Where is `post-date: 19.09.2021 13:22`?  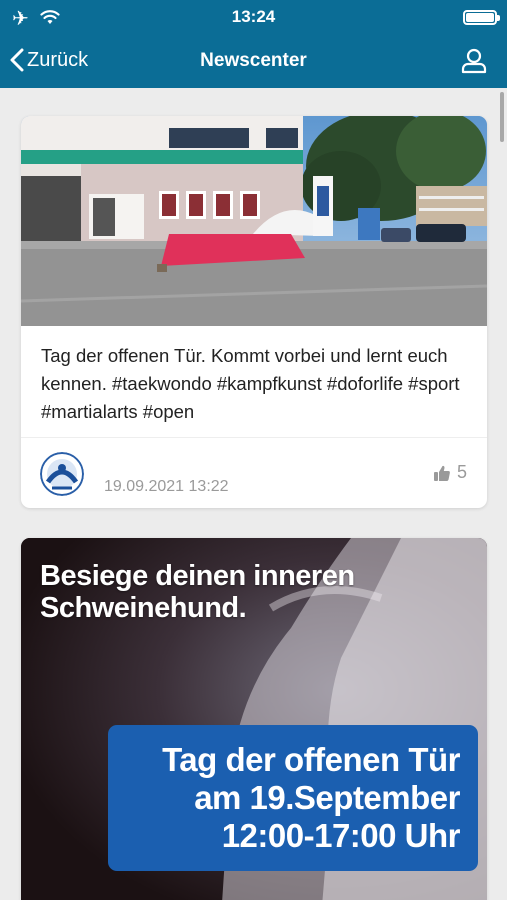 post-date: 19.09.2021 13:22 is located at coordinates (166, 486).